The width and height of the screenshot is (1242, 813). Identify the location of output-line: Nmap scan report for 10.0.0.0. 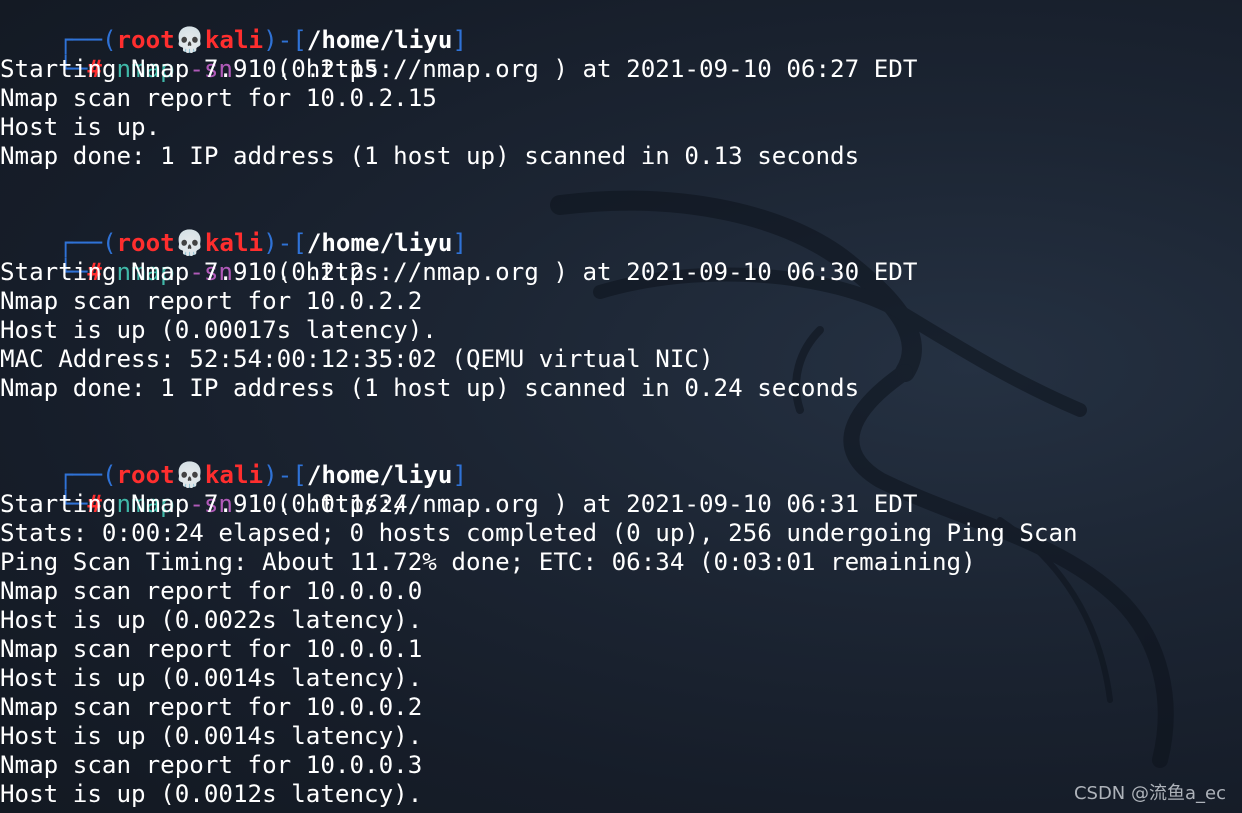
(211, 591).